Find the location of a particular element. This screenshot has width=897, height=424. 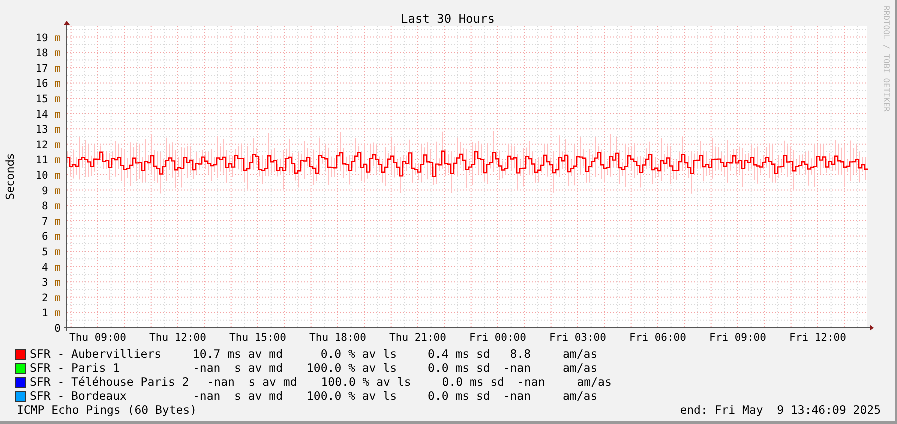

axis-tick-label: Fri 00:00 is located at coordinates (498, 338).